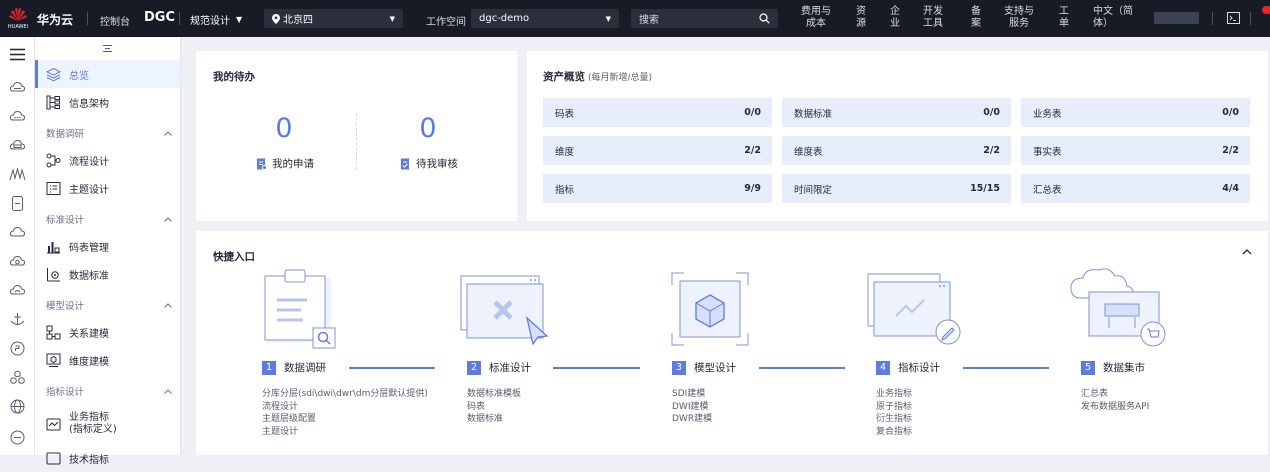 Image resolution: width=1270 pixels, height=472 pixels. I want to click on product-name: DGC, so click(159, 17).